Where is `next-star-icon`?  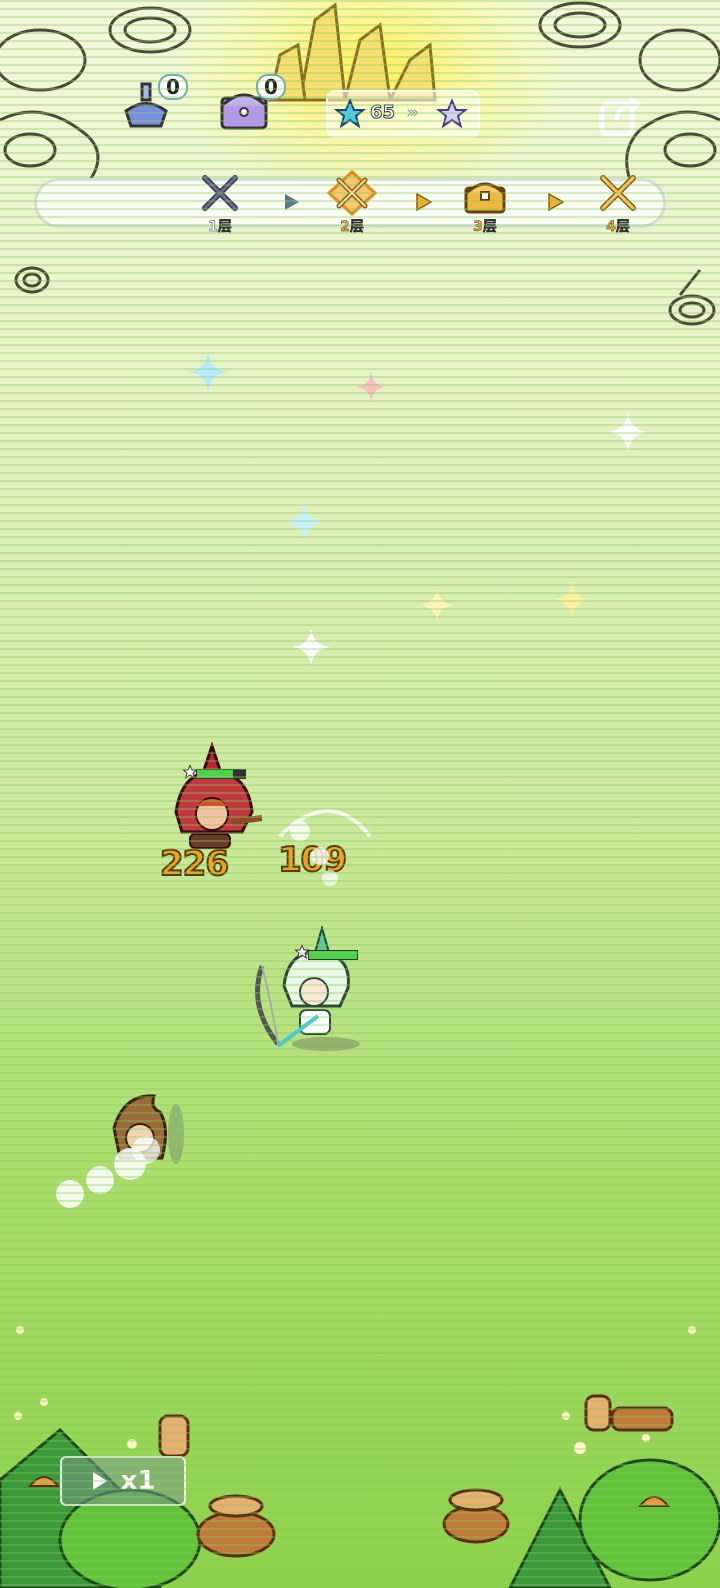 next-star-icon is located at coordinates (452, 113).